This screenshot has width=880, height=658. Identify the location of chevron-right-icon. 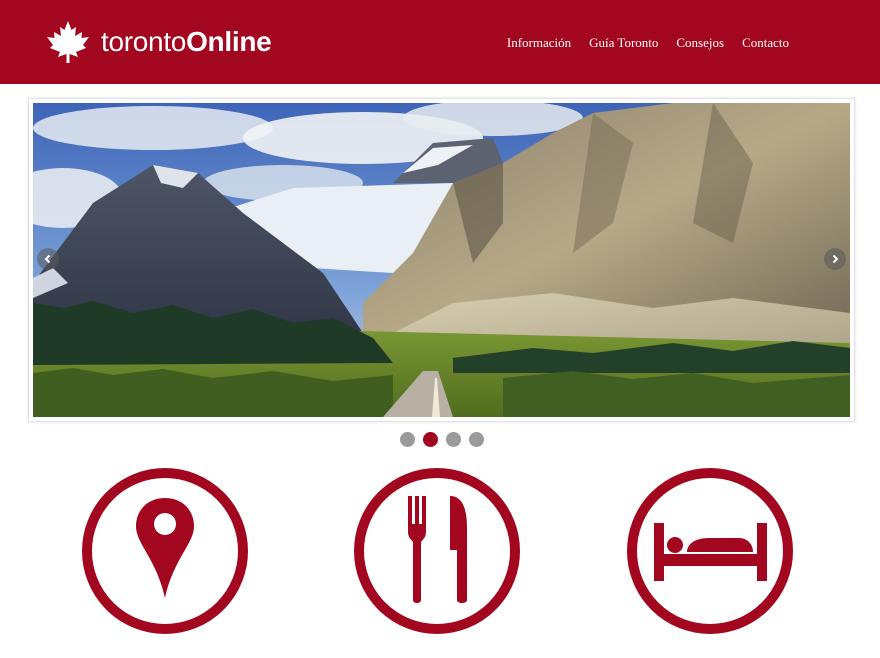
(835, 259).